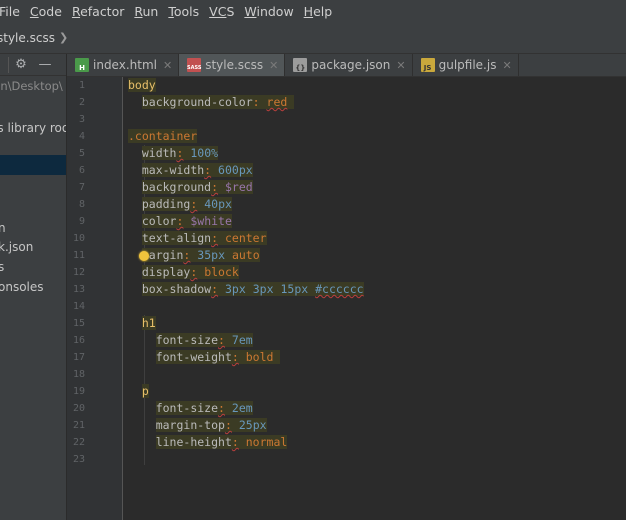 This screenshot has height=520, width=626. Describe the element at coordinates (33, 86) in the screenshot. I see `project-root-path: gon\Desktop\` at that location.